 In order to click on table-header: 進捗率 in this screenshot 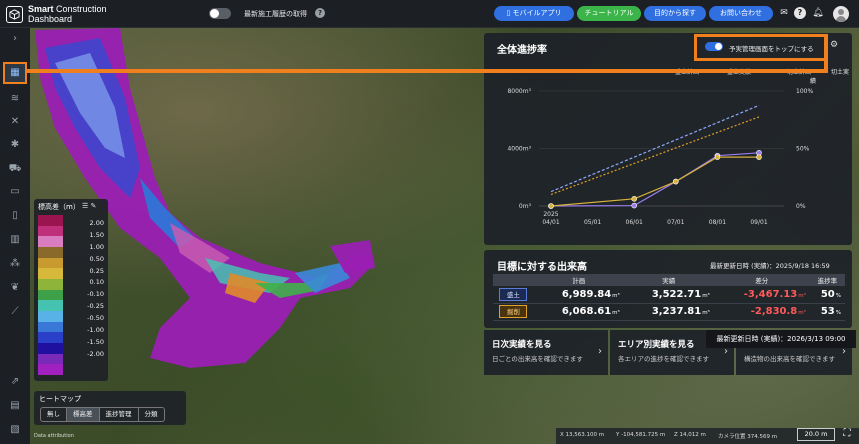, I will do `click(827, 280)`.